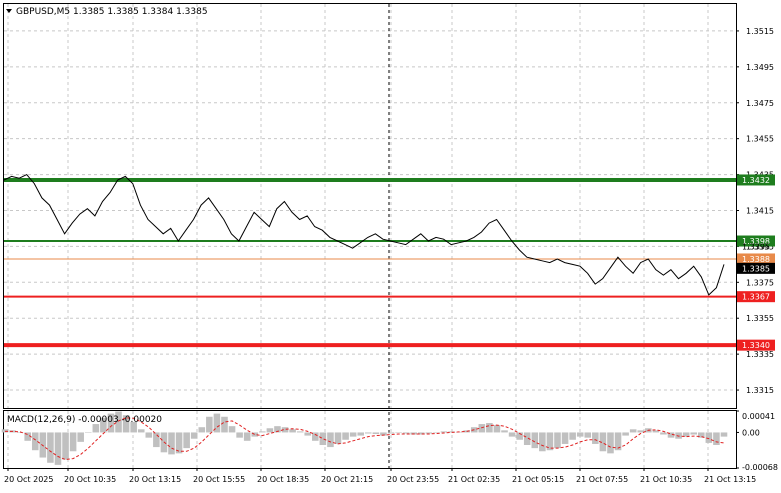 Image resolution: width=781 pixels, height=493 pixels. Describe the element at coordinates (730, 479) in the screenshot. I see `x-tick-label: 21 Oct 13:15` at that location.